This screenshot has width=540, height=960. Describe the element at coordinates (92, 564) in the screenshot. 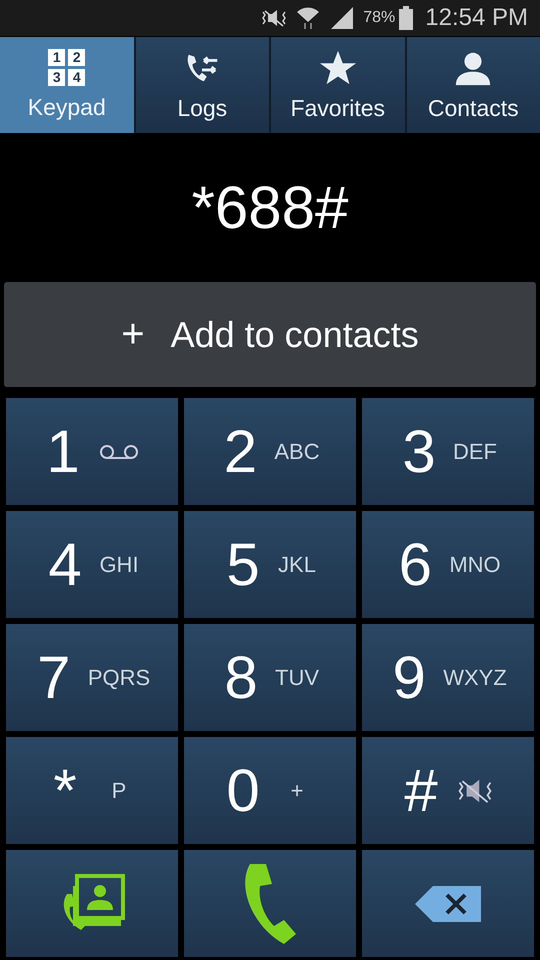

I see `dial-key: 4 GHI` at that location.